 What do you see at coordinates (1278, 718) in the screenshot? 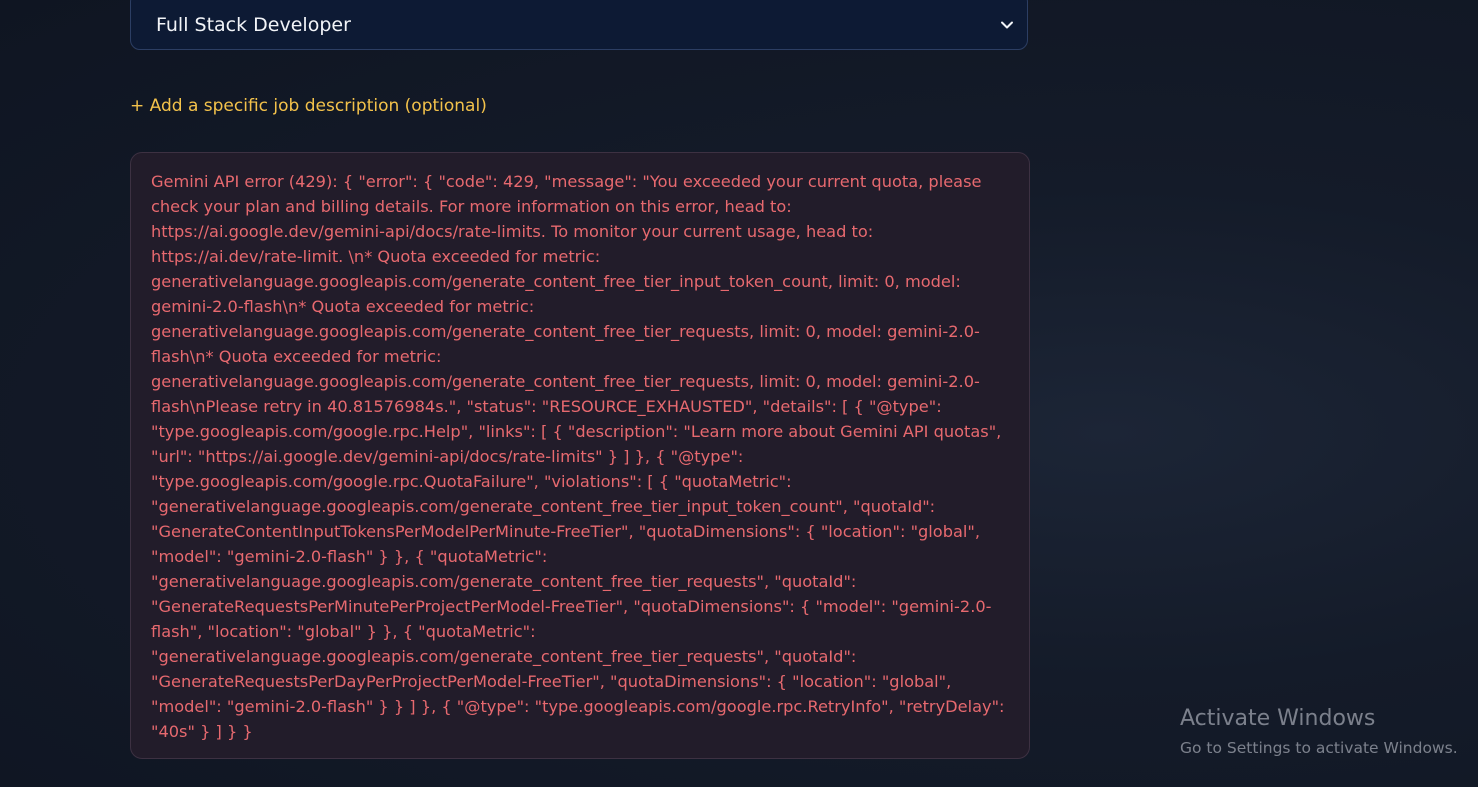
I see `watermark-title: Activate Windows` at bounding box center [1278, 718].